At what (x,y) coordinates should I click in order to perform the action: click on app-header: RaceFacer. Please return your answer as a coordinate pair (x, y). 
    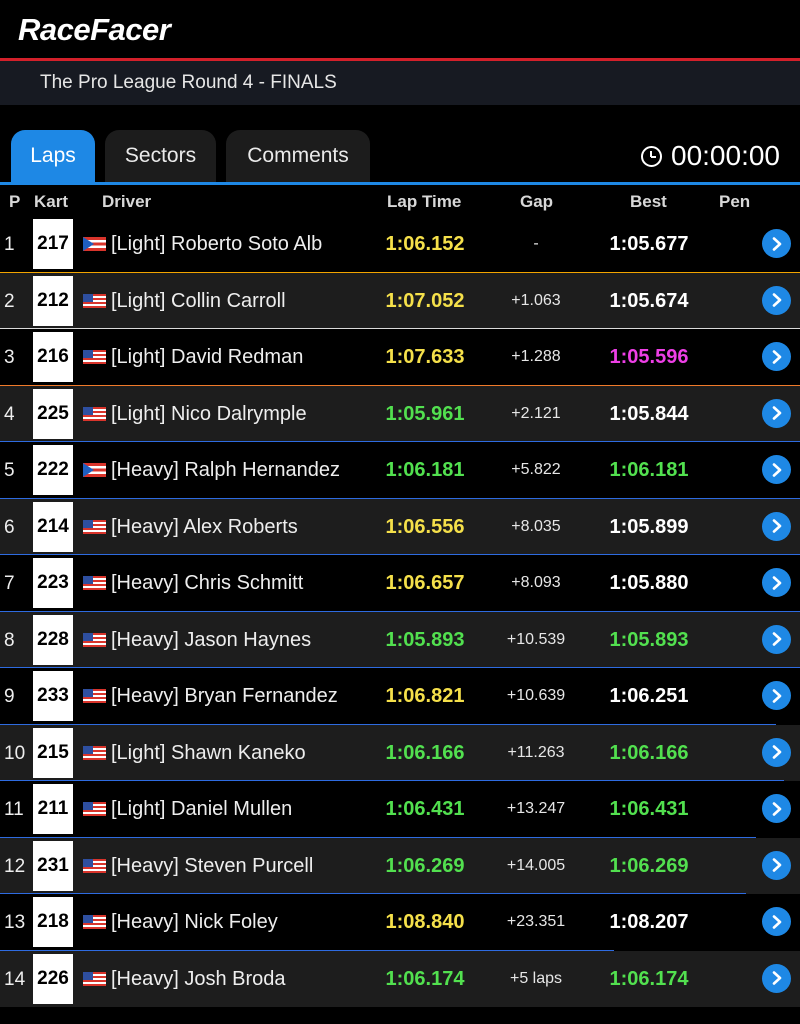
    Looking at the image, I should click on (400, 29).